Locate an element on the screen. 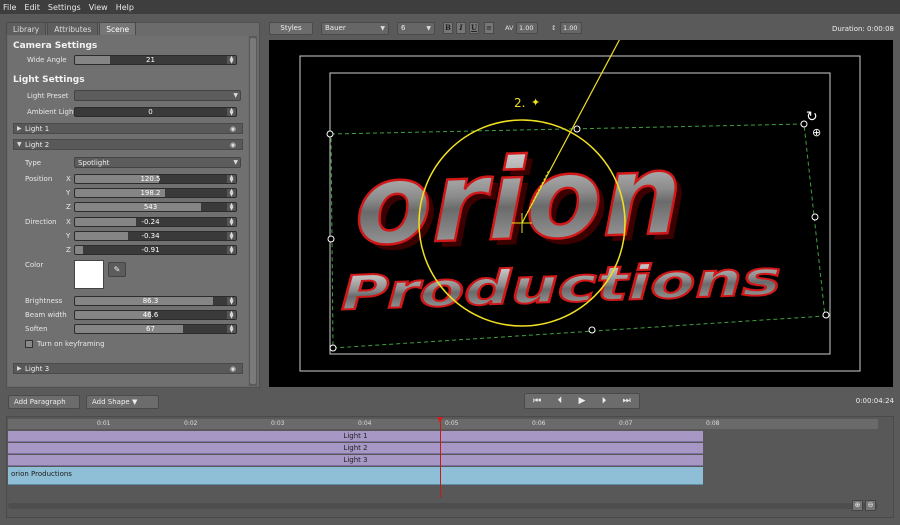 This screenshot has width=900, height=525. font-select: Bauer ▼ is located at coordinates (355, 28).